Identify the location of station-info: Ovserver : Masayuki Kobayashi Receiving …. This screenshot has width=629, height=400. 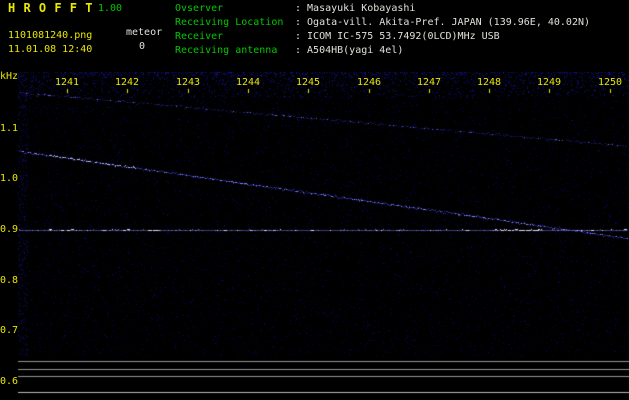
(382, 30).